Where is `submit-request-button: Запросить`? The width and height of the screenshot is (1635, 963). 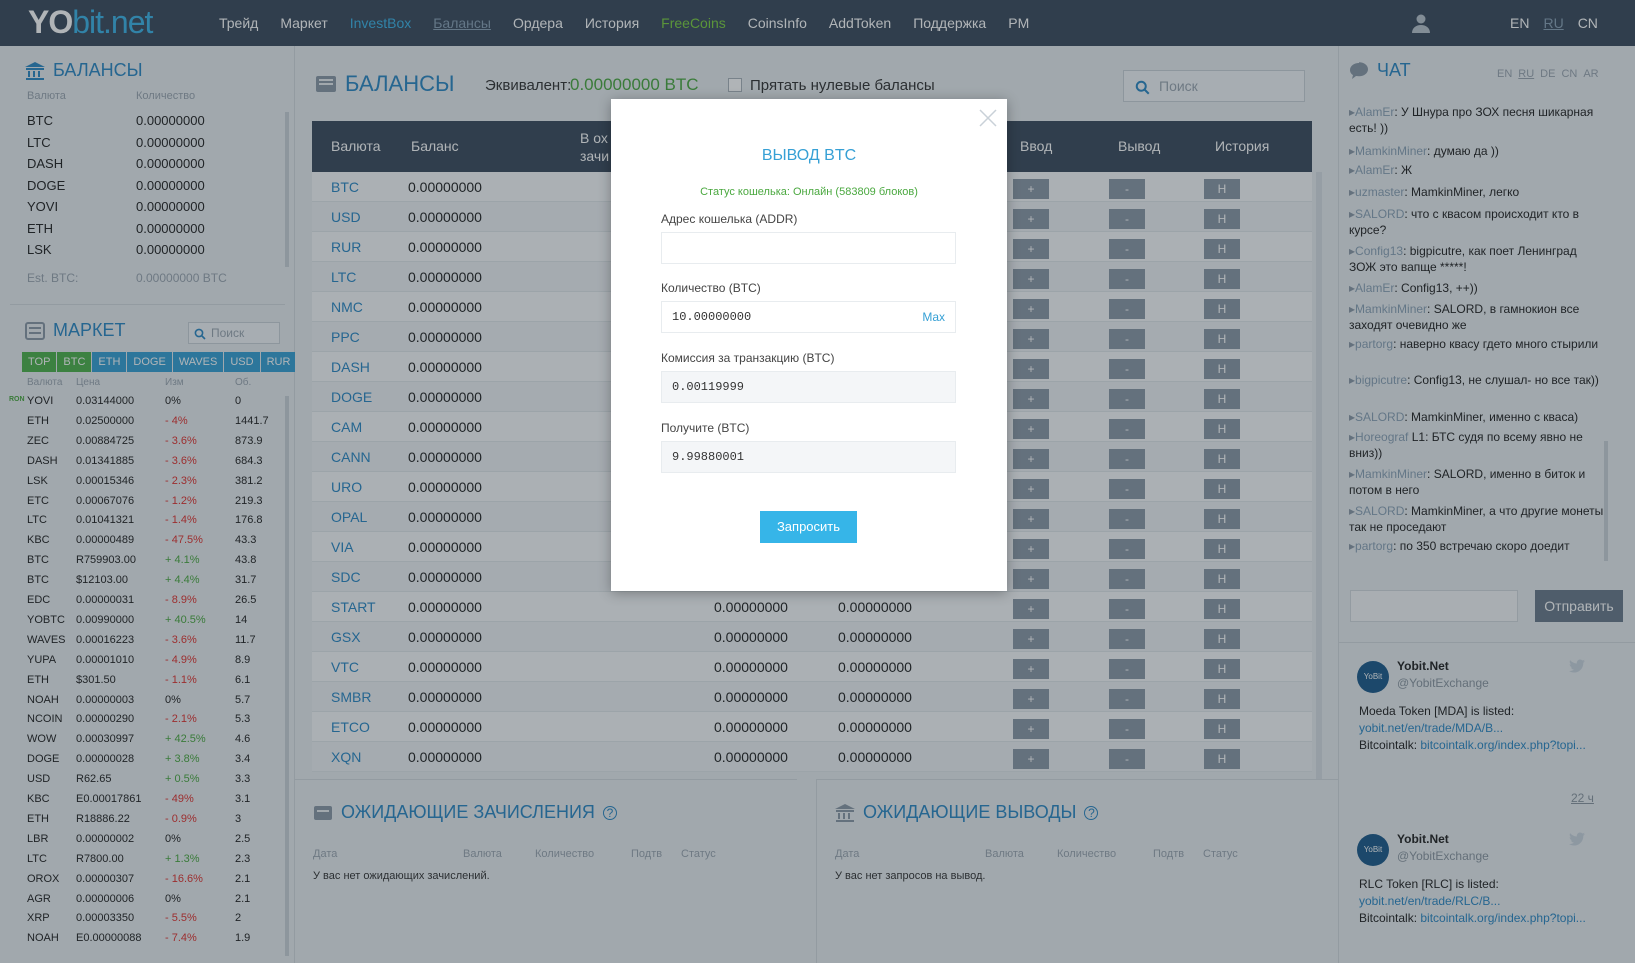 submit-request-button: Запросить is located at coordinates (808, 527).